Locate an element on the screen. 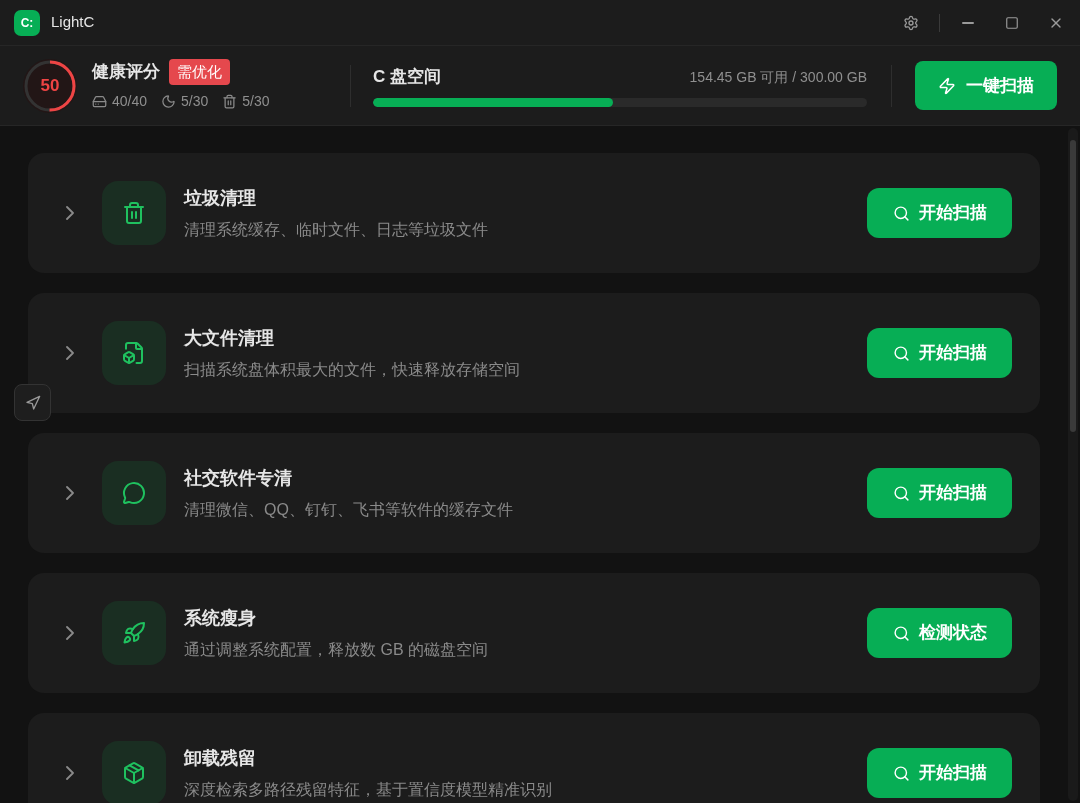  disk-title: C 盘空间 is located at coordinates (407, 77).